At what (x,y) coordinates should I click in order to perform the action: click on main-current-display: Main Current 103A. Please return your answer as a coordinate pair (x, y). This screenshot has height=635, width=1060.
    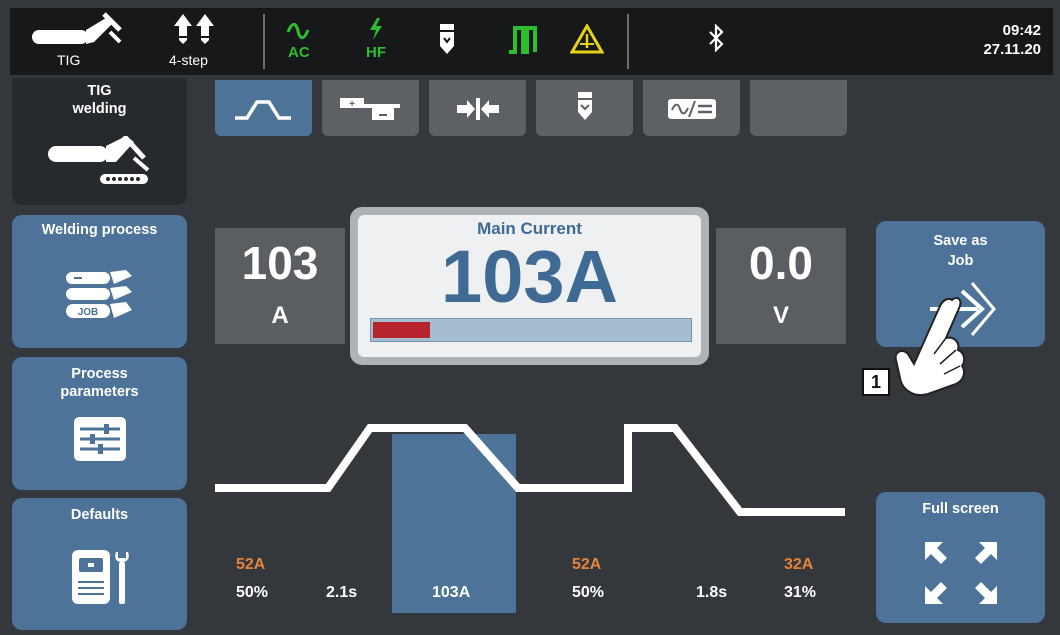
    Looking at the image, I should click on (529, 286).